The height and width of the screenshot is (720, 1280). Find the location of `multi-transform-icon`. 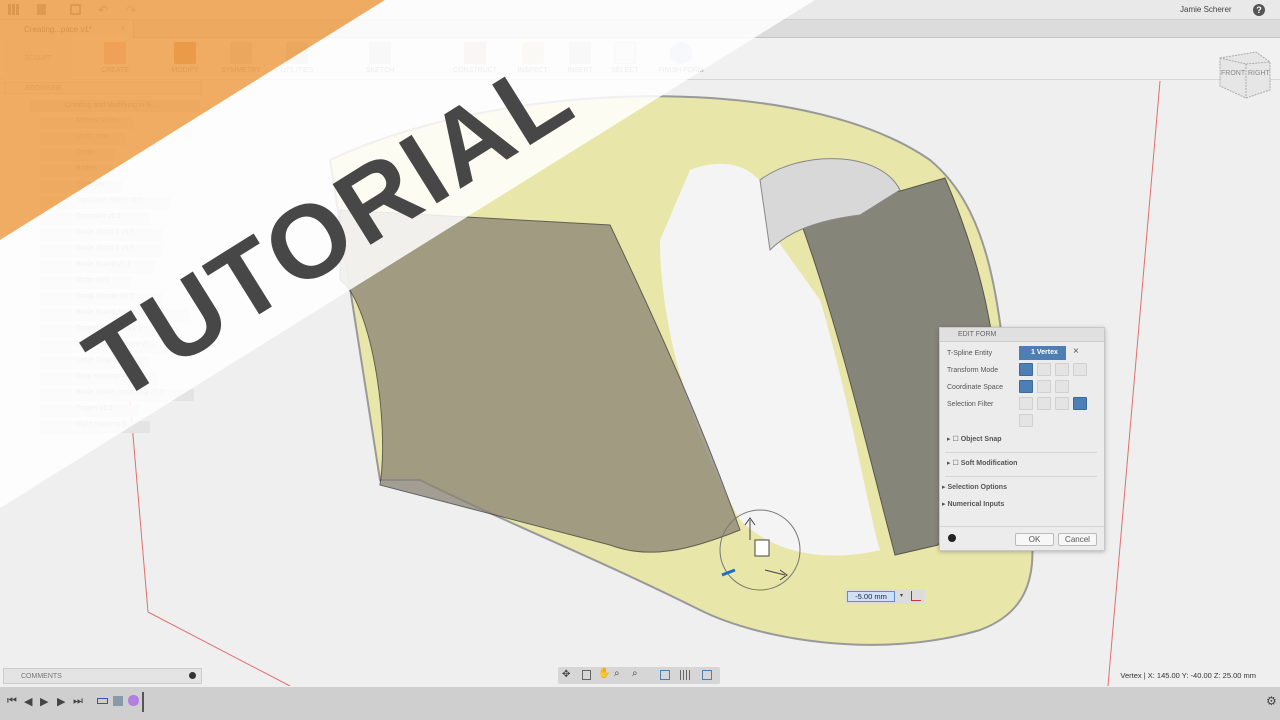

multi-transform-icon is located at coordinates (1026, 369).